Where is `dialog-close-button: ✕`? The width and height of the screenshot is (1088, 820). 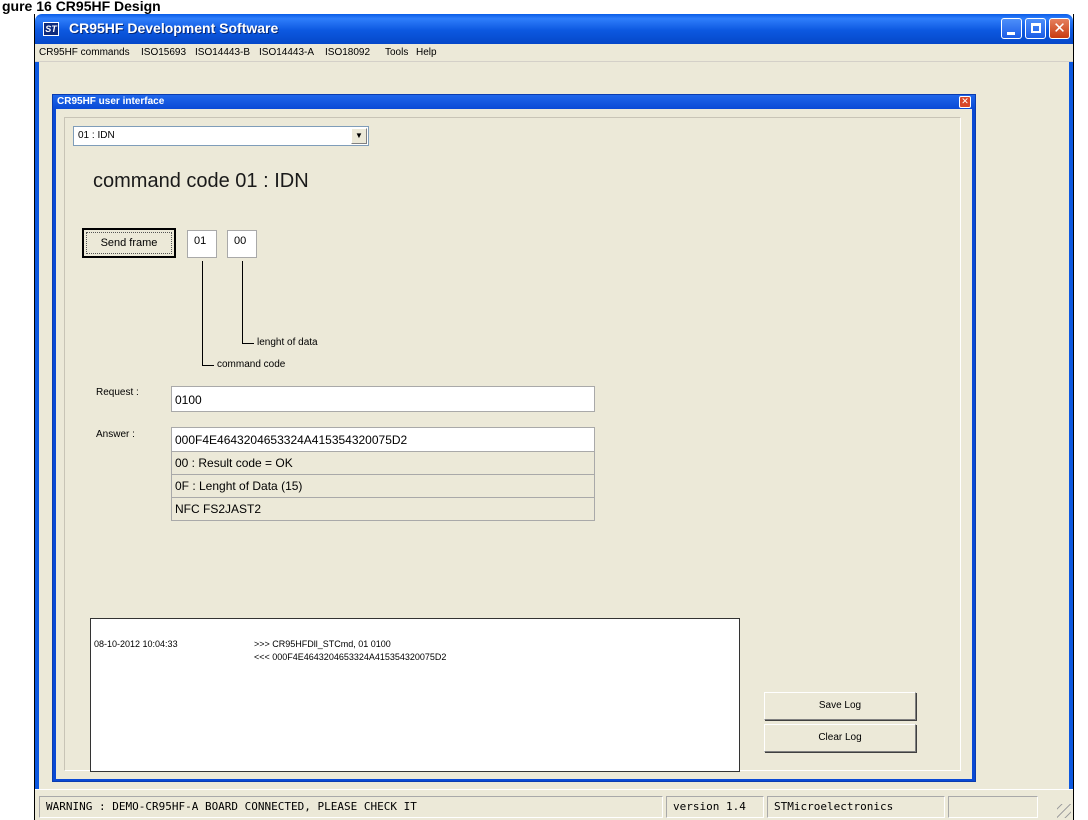
dialog-close-button: ✕ is located at coordinates (965, 102).